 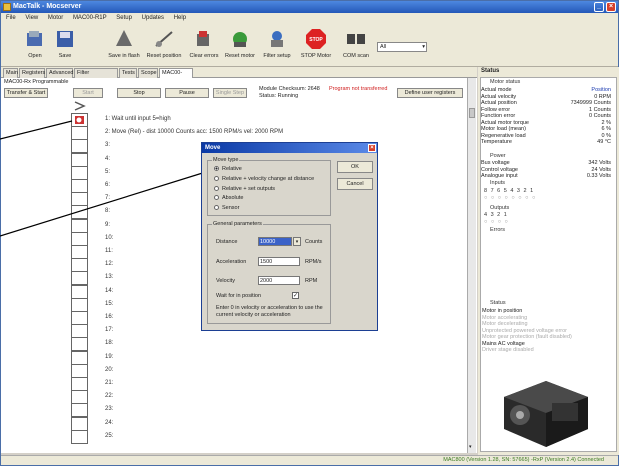 What do you see at coordinates (372, 148) in the screenshot?
I see `close-icon: ×` at bounding box center [372, 148].